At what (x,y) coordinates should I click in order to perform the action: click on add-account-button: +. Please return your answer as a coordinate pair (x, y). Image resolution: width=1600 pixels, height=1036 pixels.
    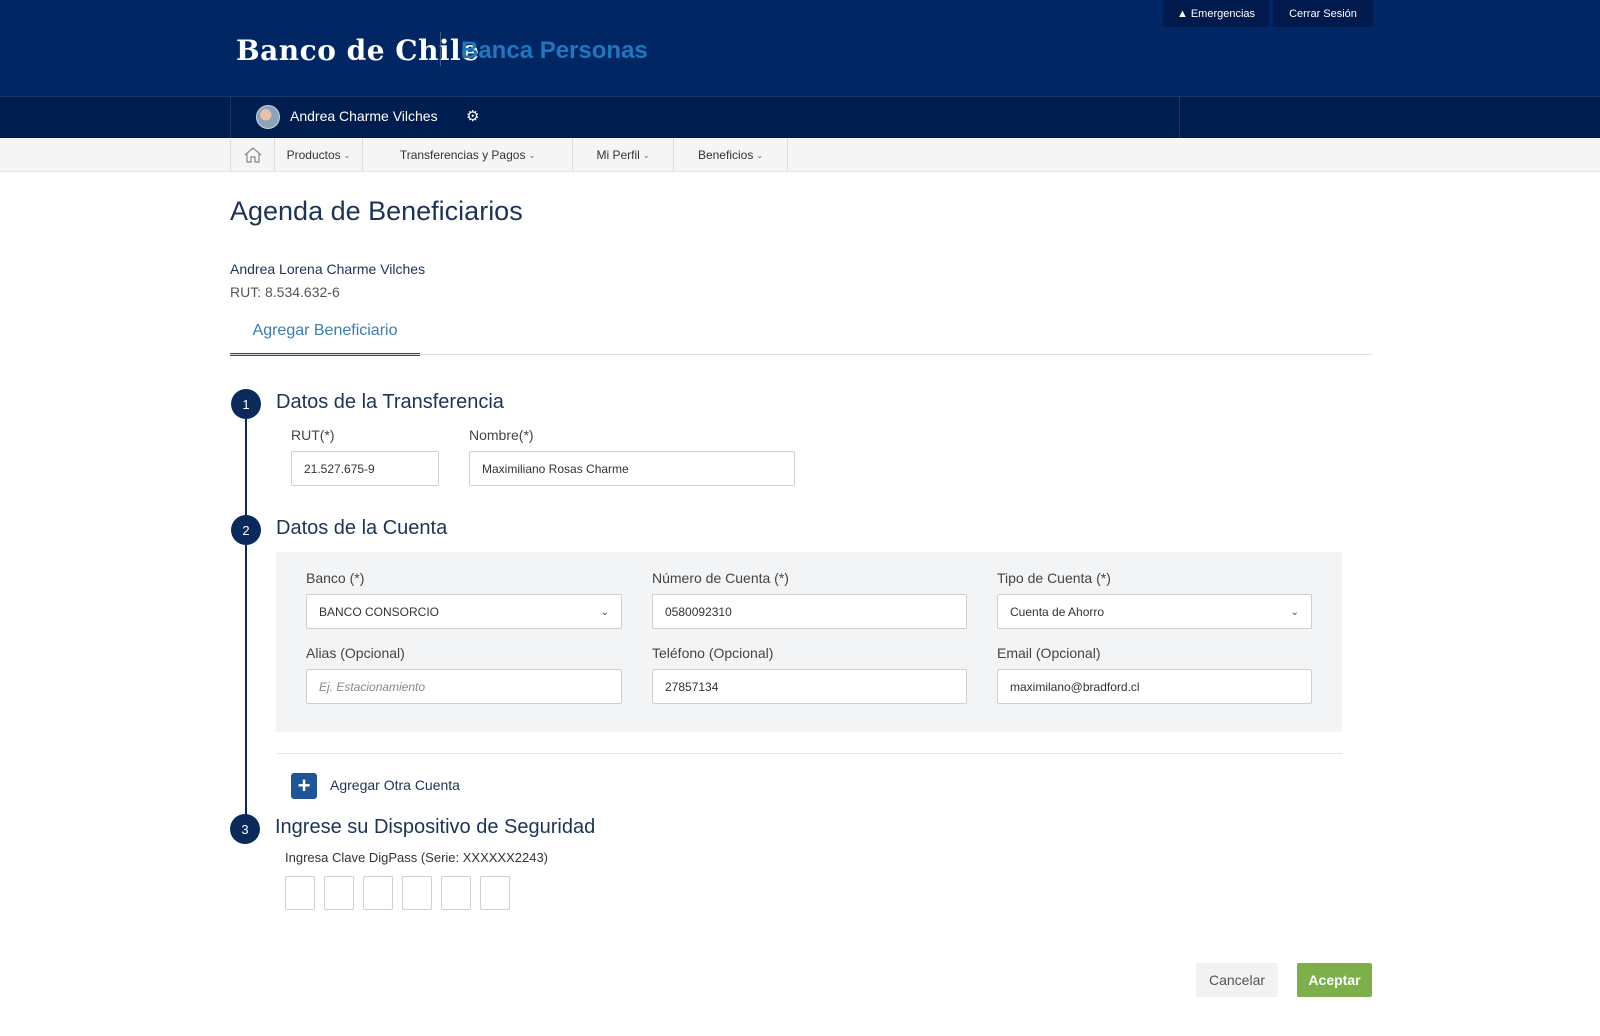
    Looking at the image, I should click on (304, 786).